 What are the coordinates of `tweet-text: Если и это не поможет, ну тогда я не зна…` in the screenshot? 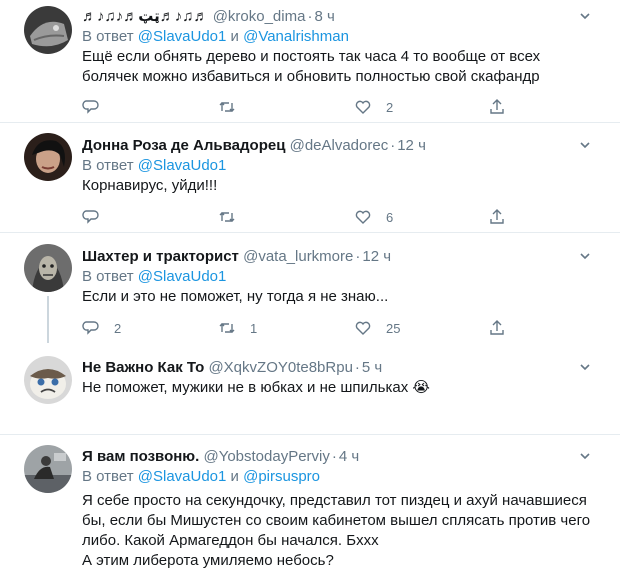 It's located at (235, 296).